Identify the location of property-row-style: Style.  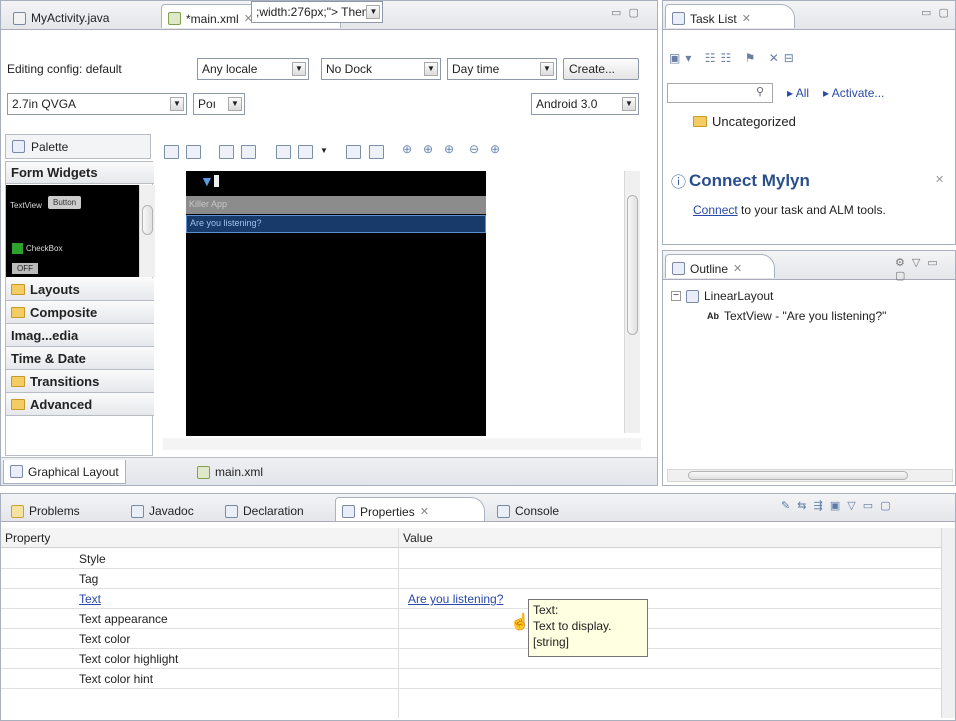
(473, 559).